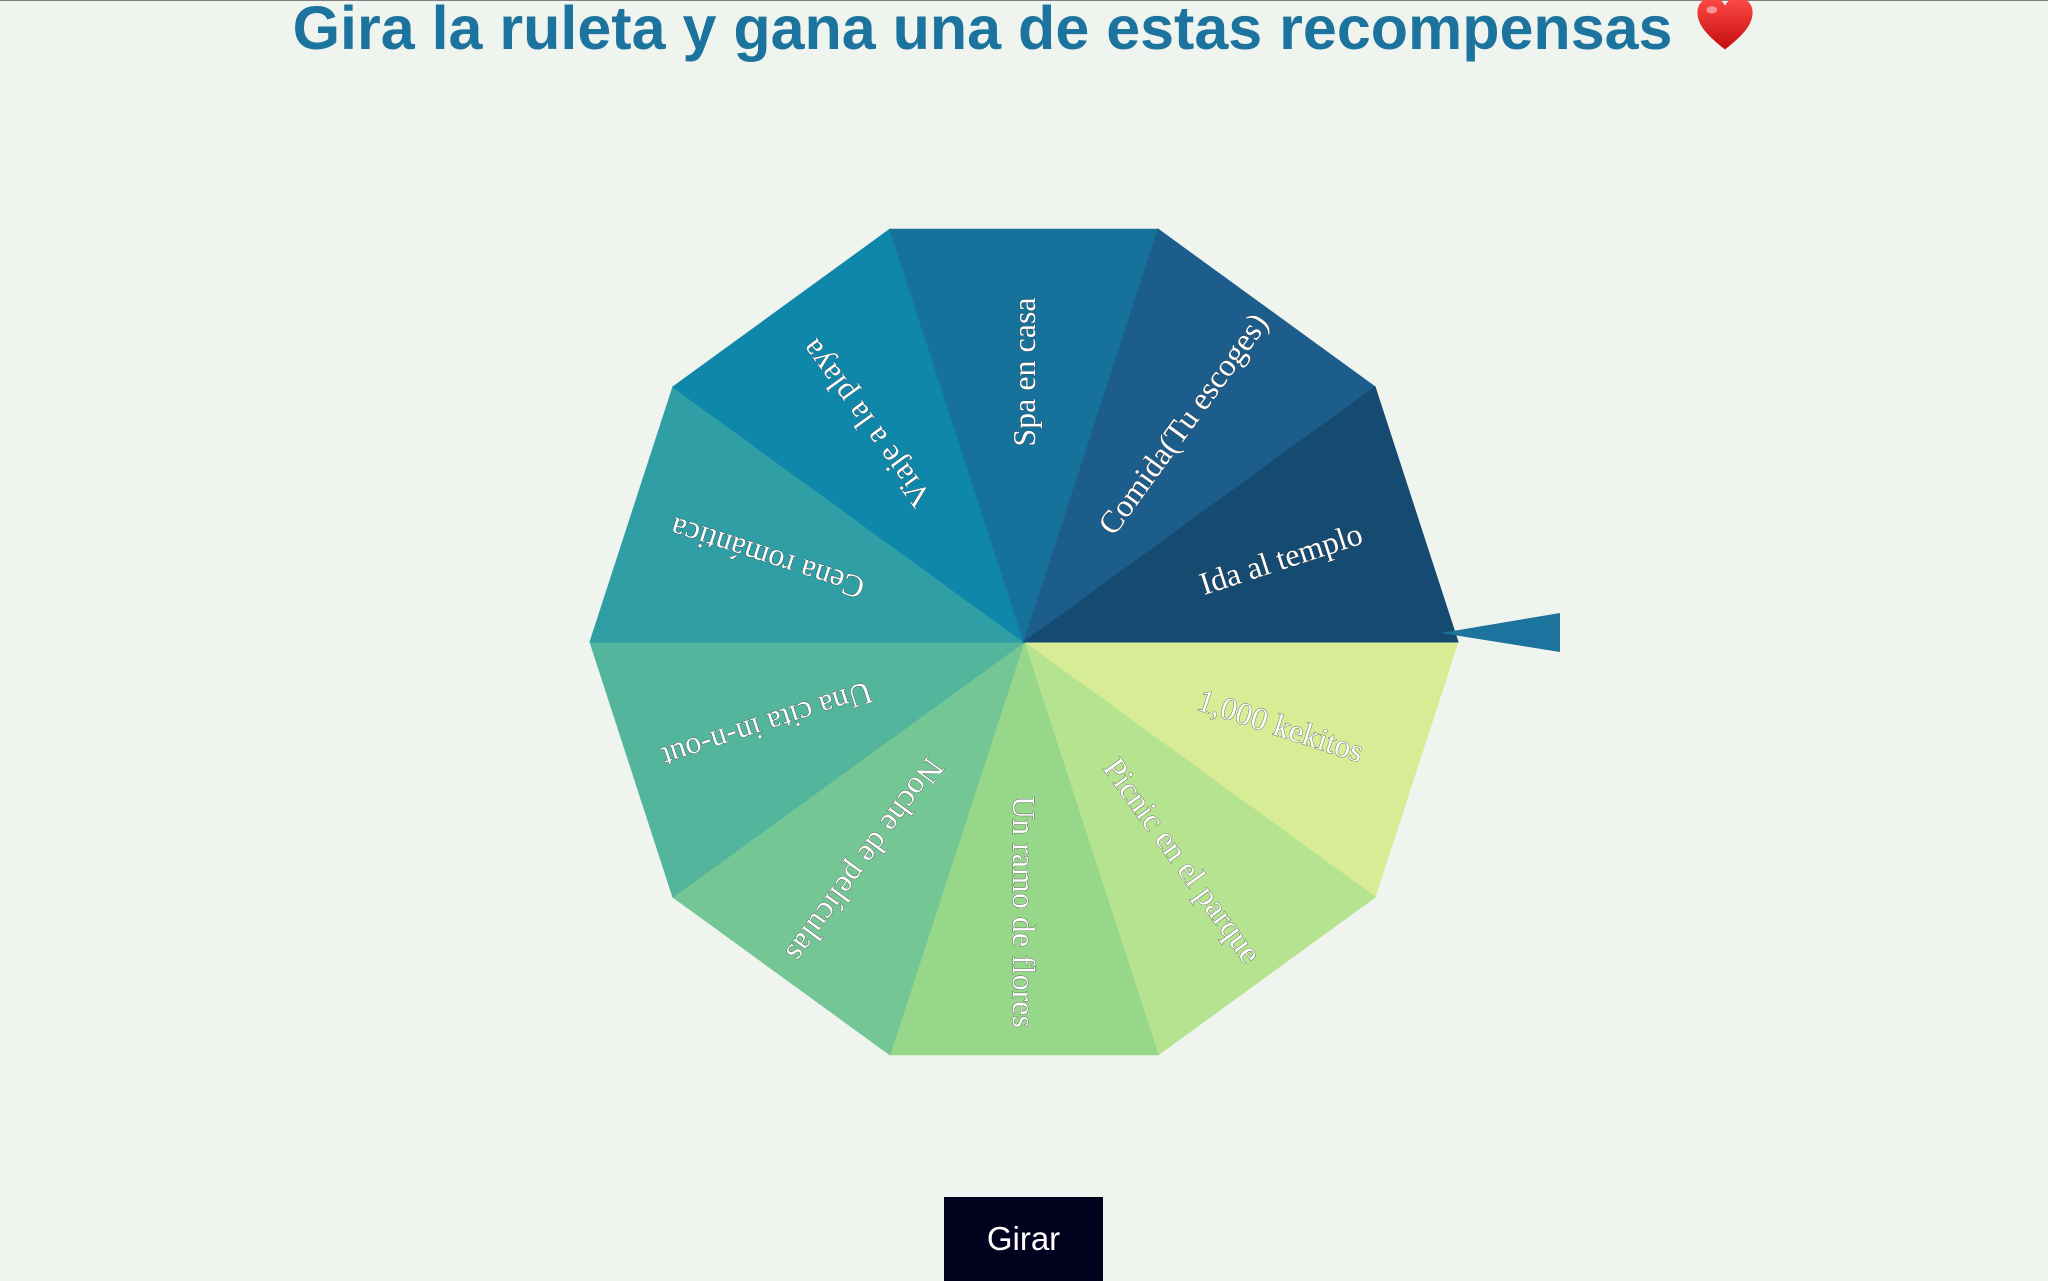 The height and width of the screenshot is (1281, 2048). Describe the element at coordinates (1023, 1239) in the screenshot. I see `spin-button: Girar` at that location.